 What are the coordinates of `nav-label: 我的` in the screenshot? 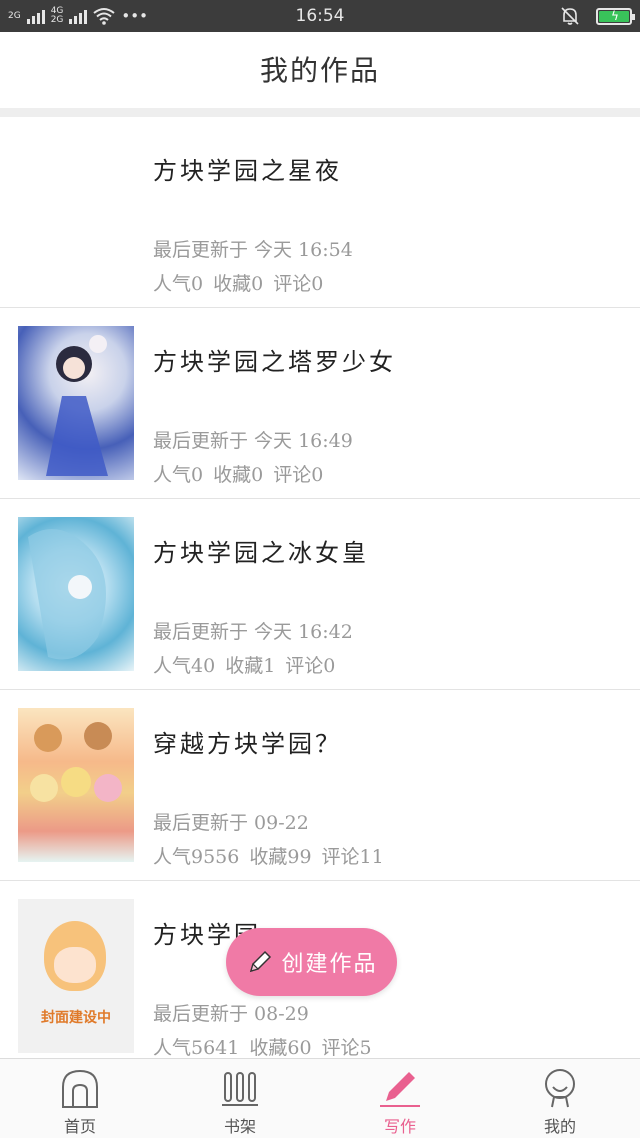 It's located at (559, 1126).